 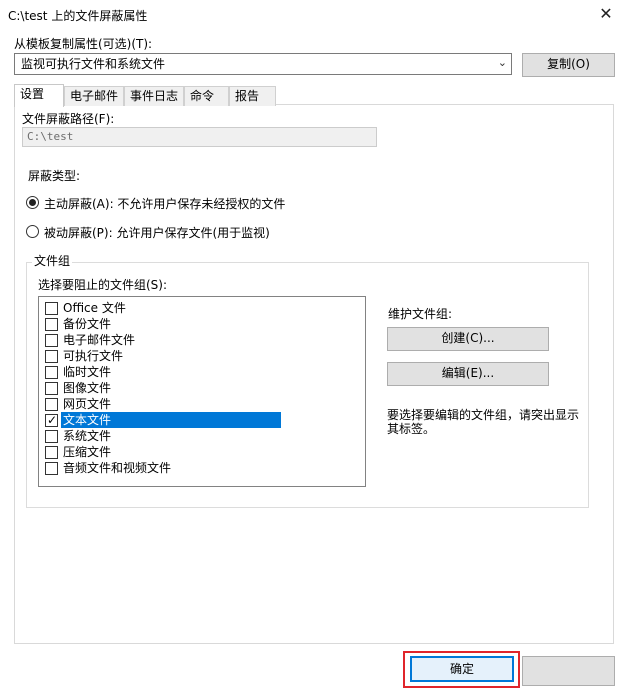 I want to click on path-field: C:\test, so click(x=199, y=137).